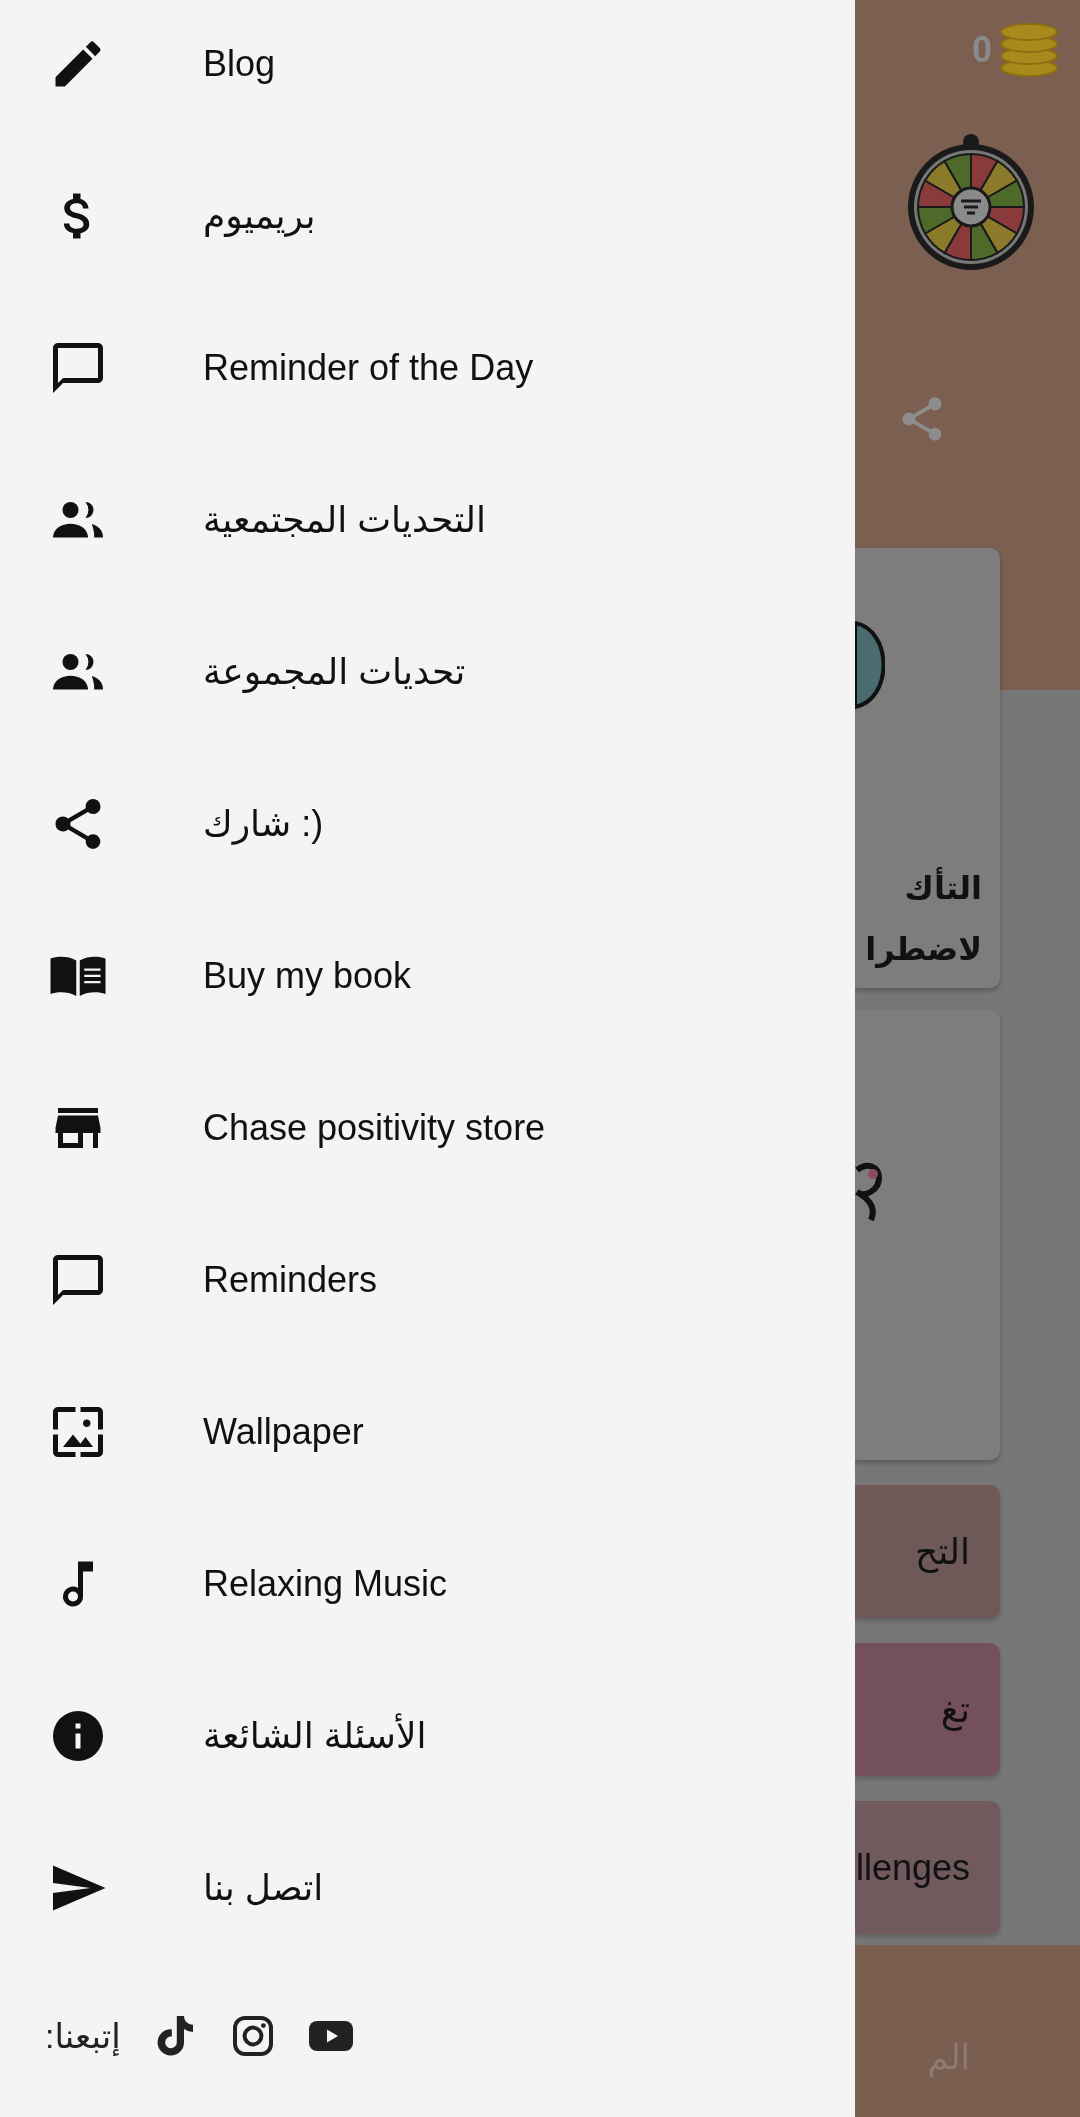  What do you see at coordinates (427, 672) in the screenshot?
I see `drawer-item: تحديات المجموعة` at bounding box center [427, 672].